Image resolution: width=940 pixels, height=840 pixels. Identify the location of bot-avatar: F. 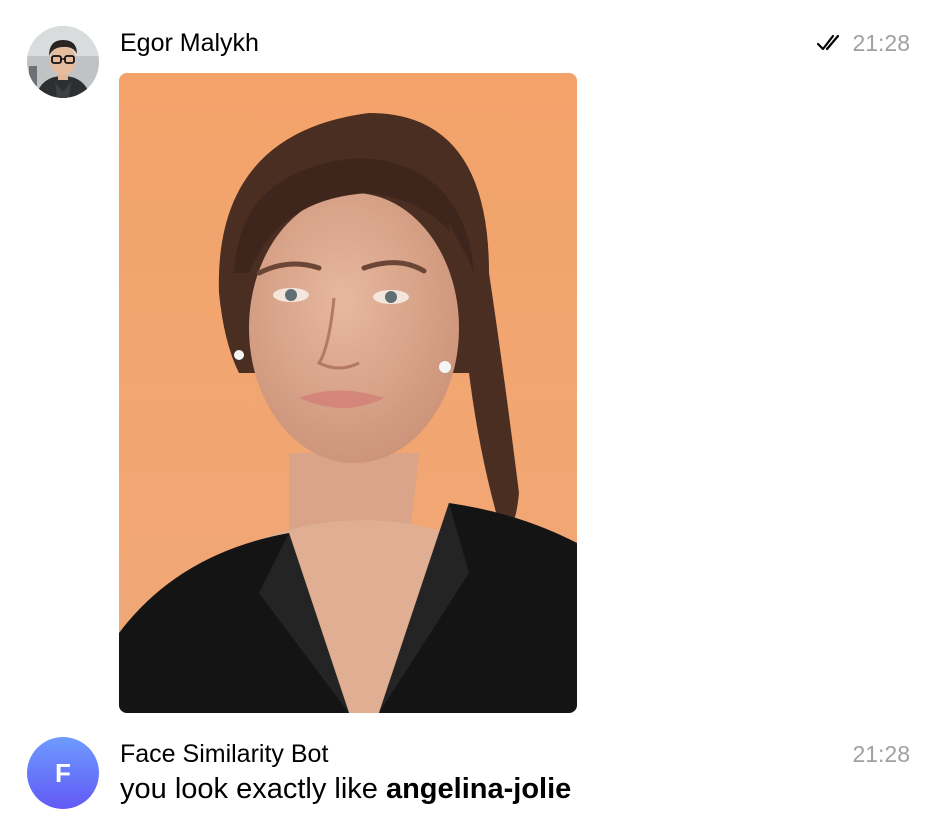
(63, 773).